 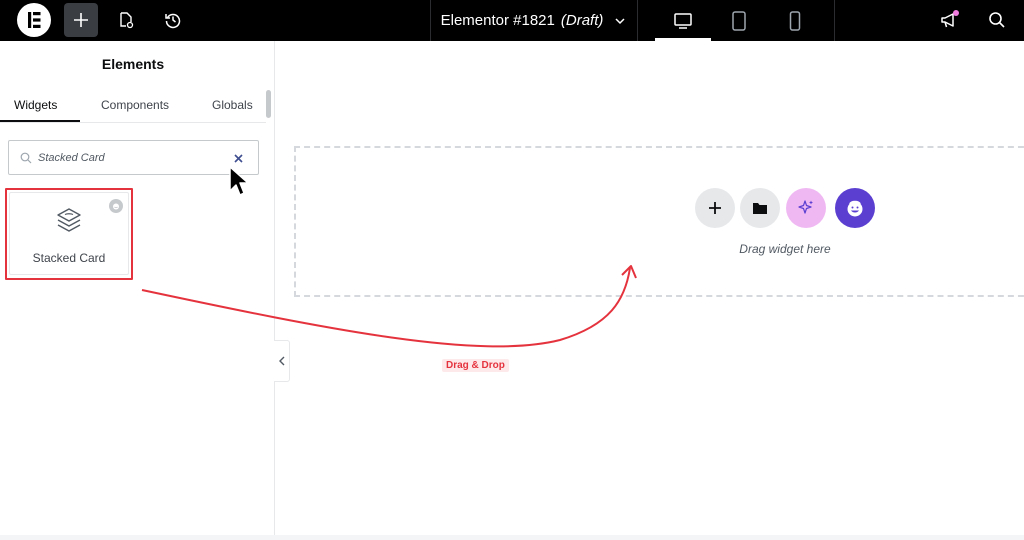 I want to click on notifications-button, so click(x=949, y=20).